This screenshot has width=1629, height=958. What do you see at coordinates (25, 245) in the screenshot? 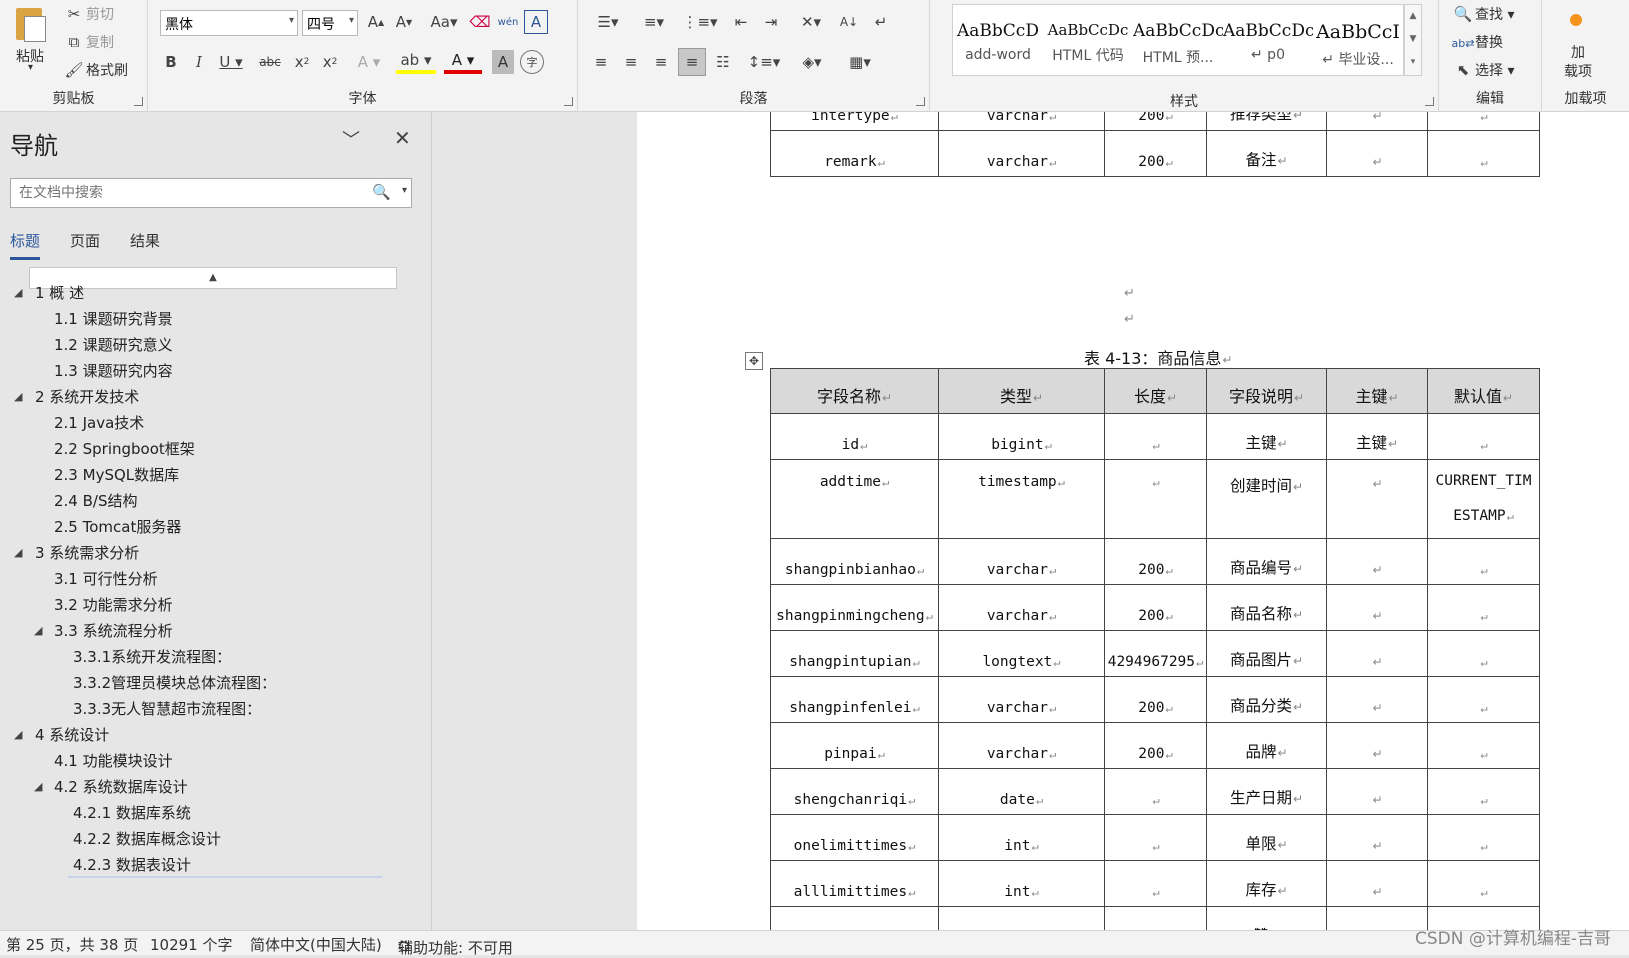
I see `tab-headings: 标题` at bounding box center [25, 245].